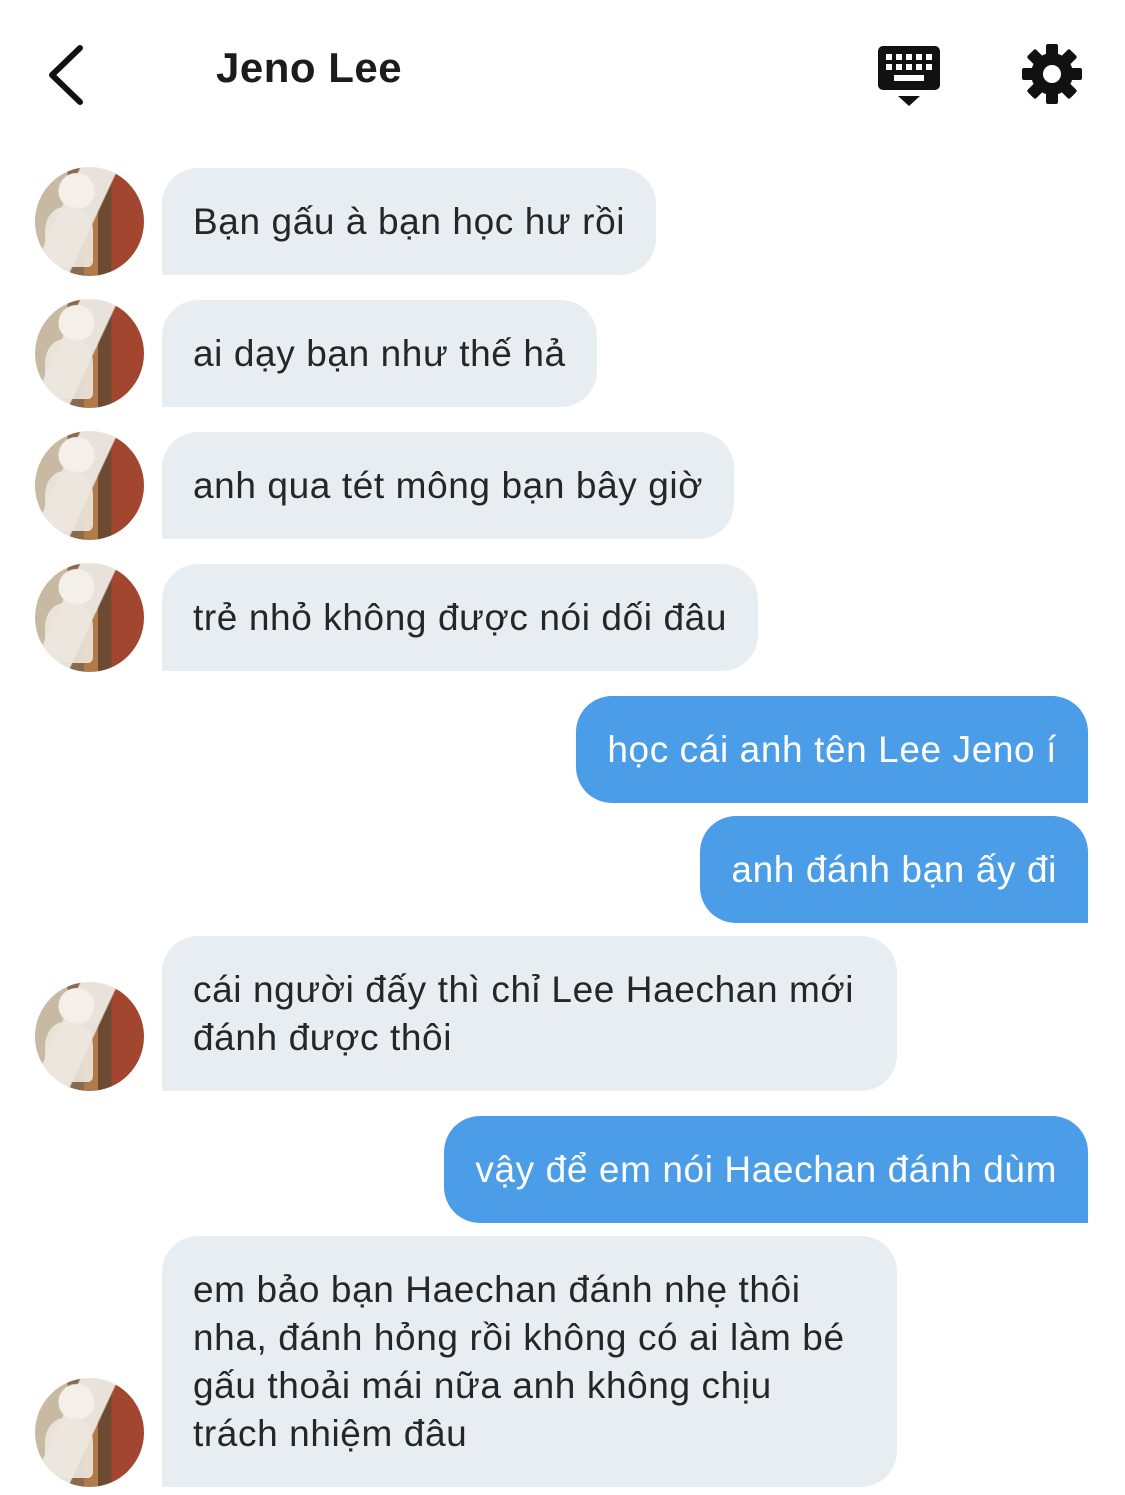 The height and width of the screenshot is (1495, 1125). I want to click on message-bubble-outgoing: học cái anh tên Lee Jeno í, so click(832, 749).